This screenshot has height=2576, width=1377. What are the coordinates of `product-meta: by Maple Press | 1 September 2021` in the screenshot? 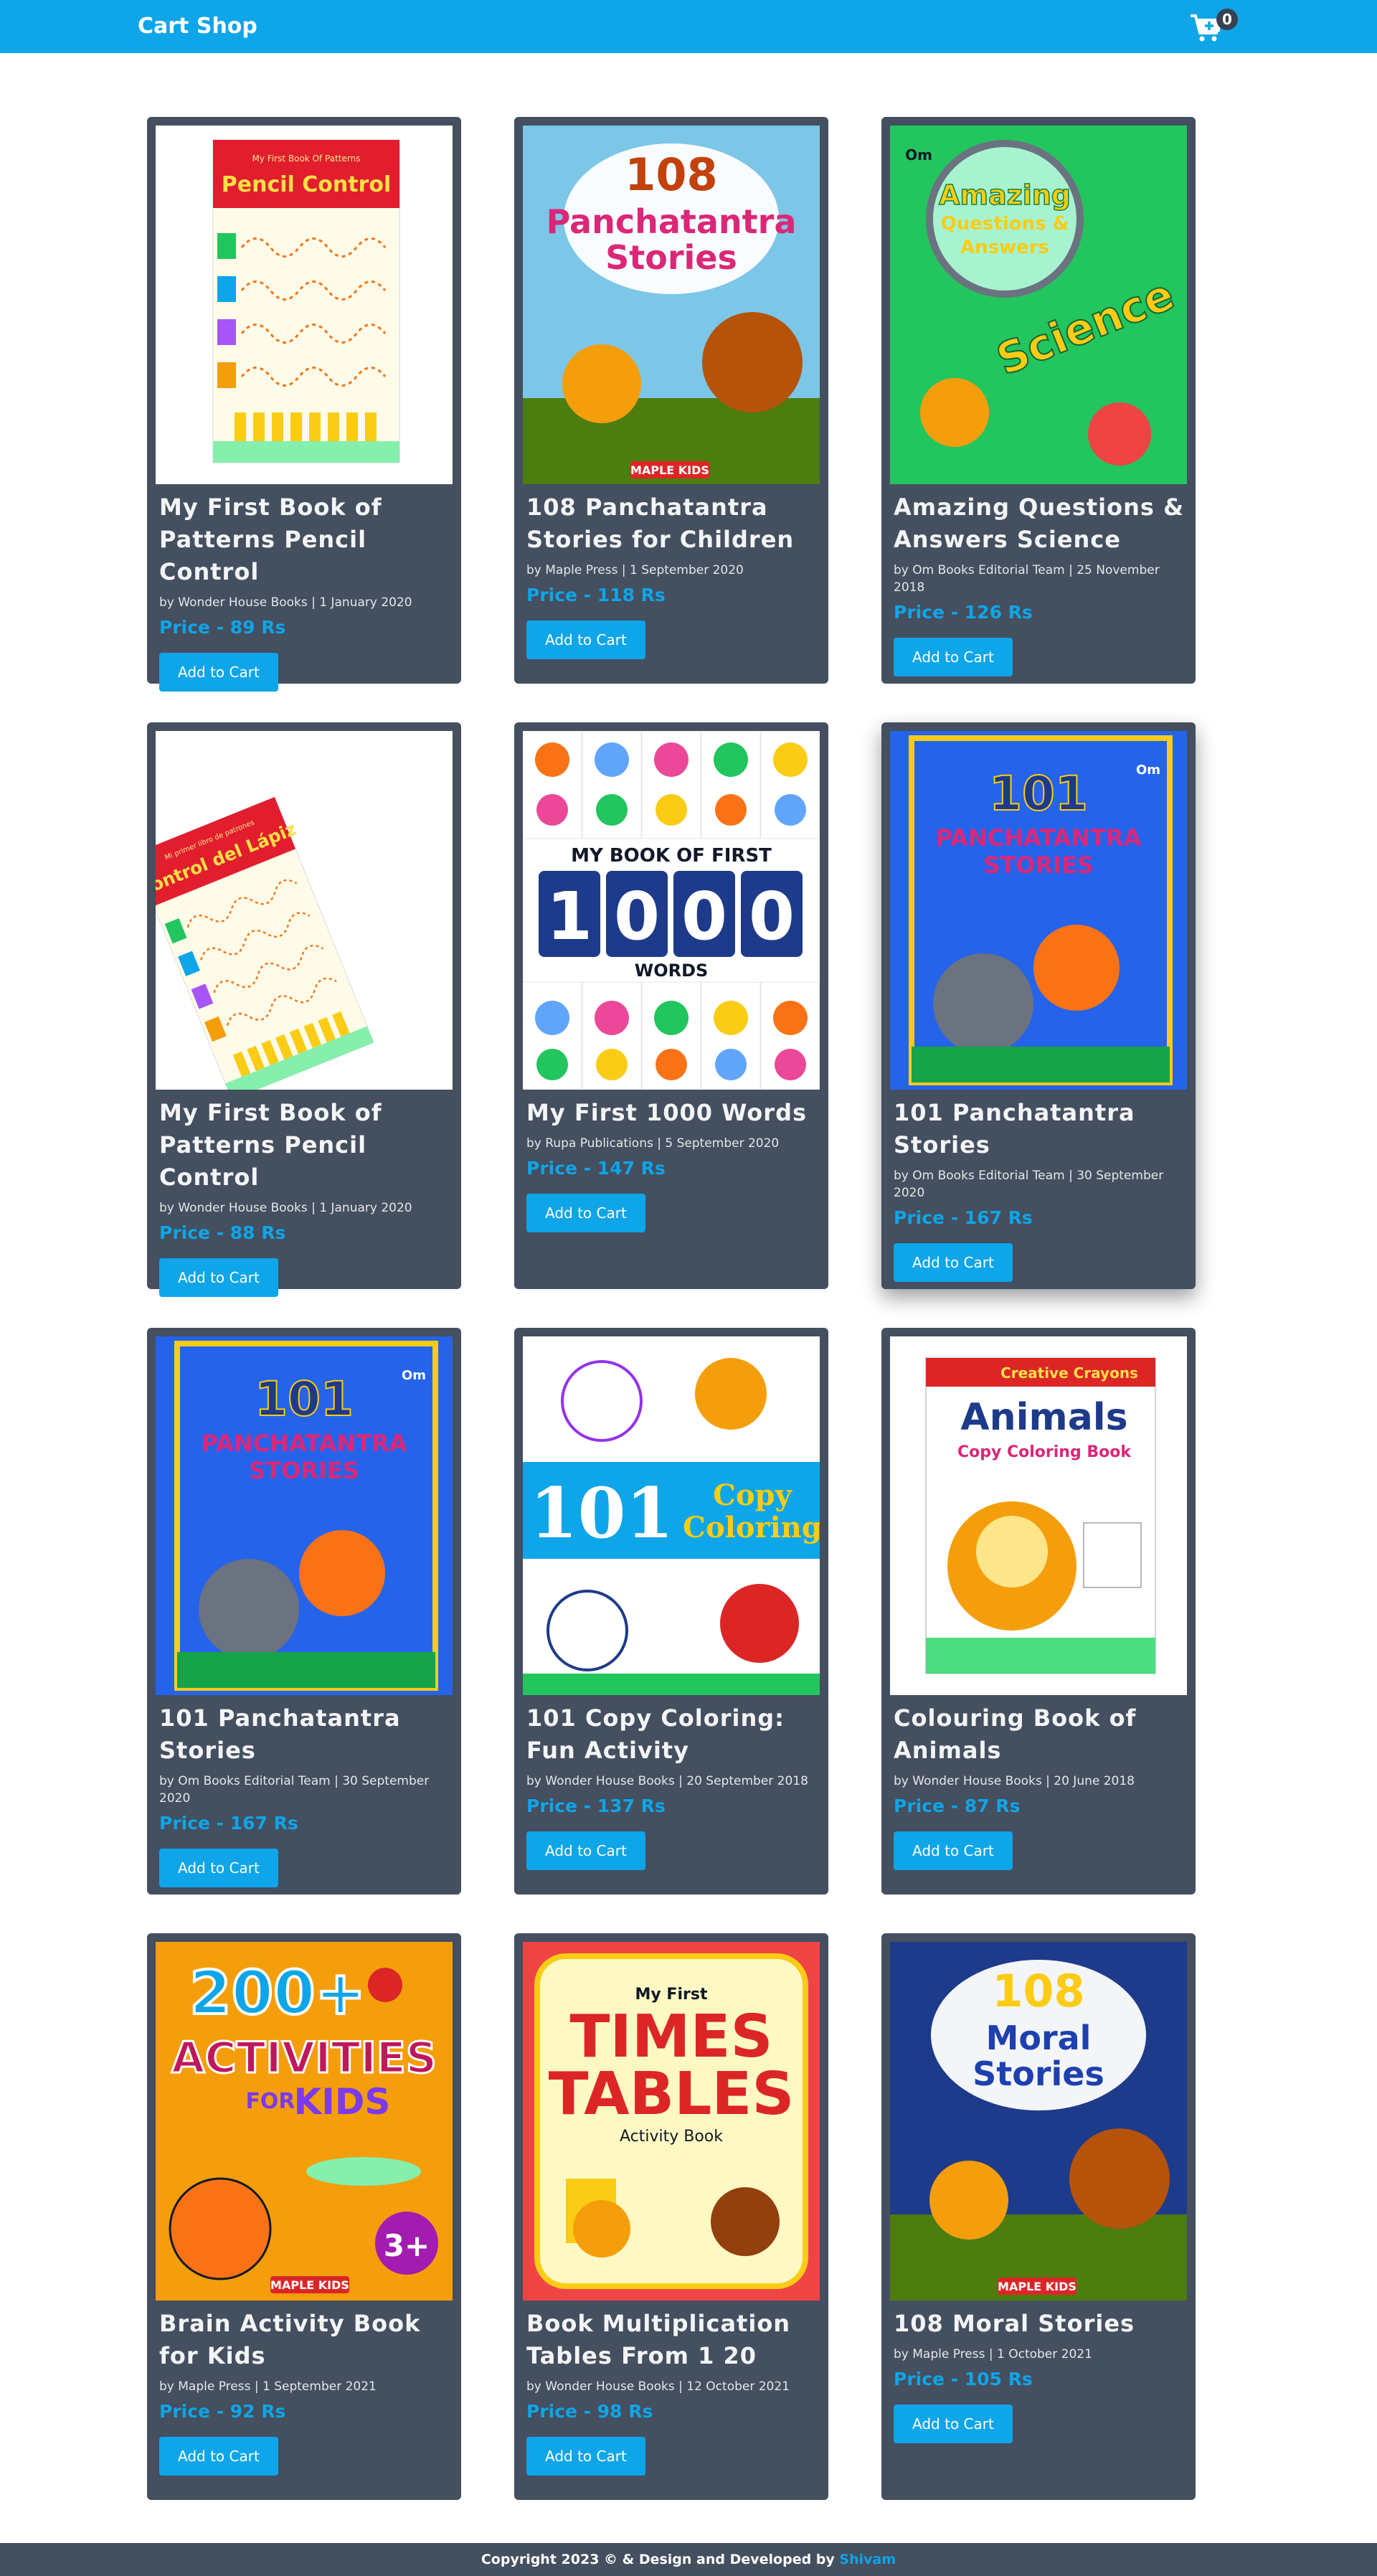 It's located at (268, 2386).